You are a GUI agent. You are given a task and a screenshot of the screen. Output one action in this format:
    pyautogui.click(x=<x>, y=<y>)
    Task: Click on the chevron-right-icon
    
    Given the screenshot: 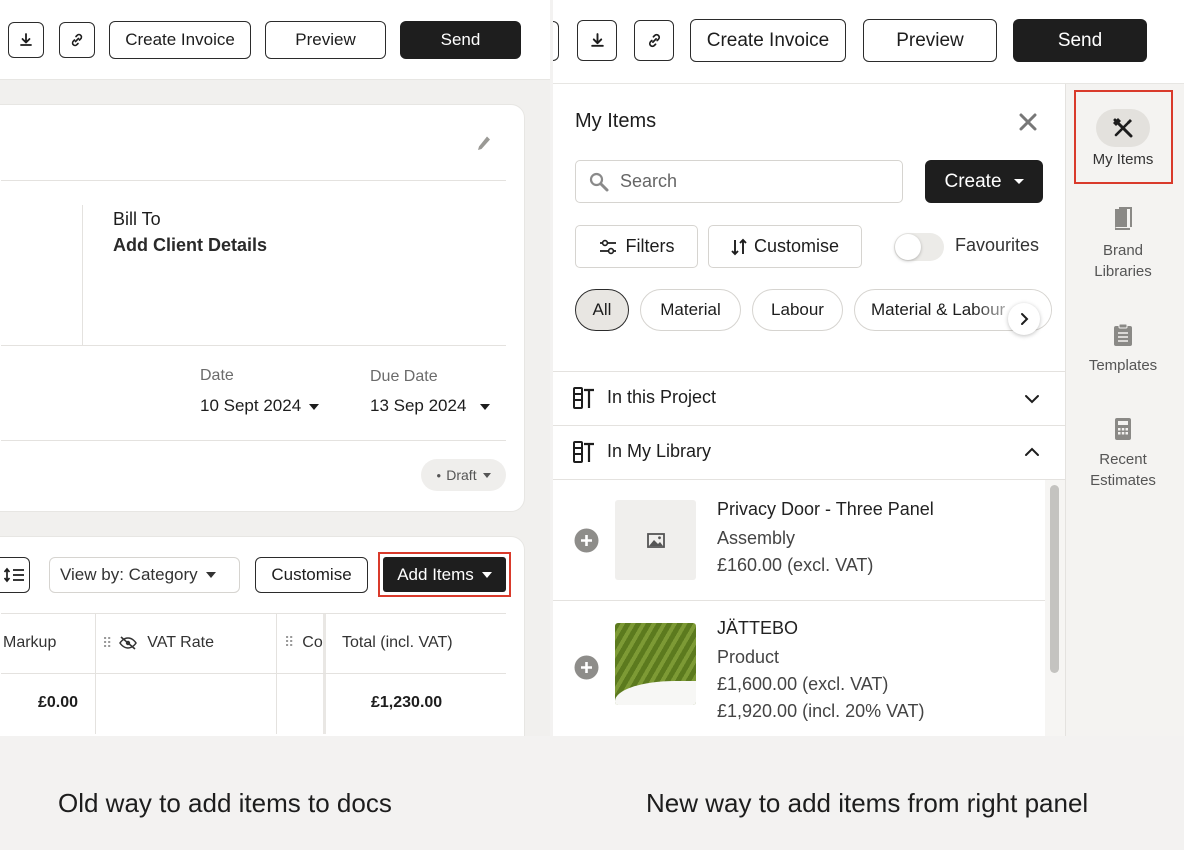 What is the action you would take?
    pyautogui.click(x=1025, y=319)
    